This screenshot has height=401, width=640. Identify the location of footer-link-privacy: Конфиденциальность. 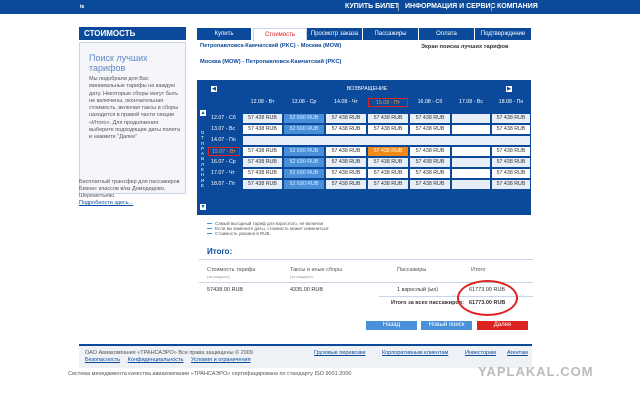
(156, 360).